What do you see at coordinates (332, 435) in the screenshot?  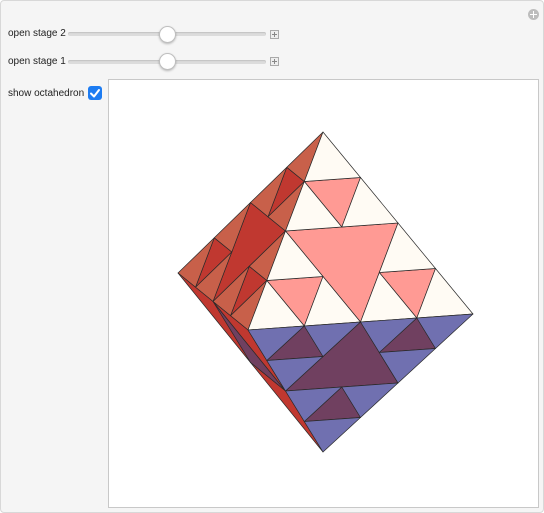 I see `bottom-face-facet` at bounding box center [332, 435].